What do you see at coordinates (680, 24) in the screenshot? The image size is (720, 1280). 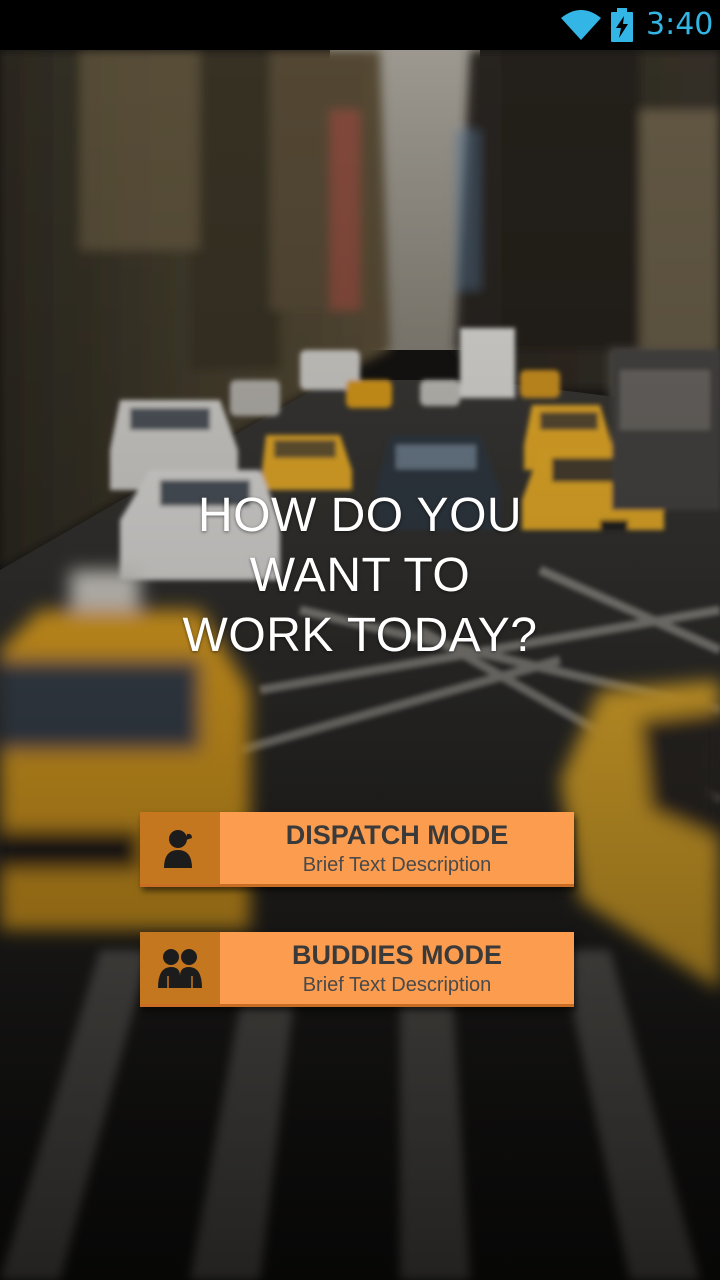 I see `status-clock: 3:40` at bounding box center [680, 24].